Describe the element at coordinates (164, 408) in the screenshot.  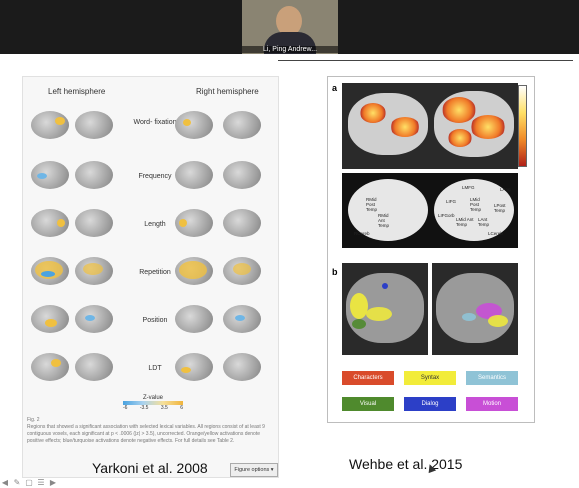
I see `tick-label: 3.5` at that location.